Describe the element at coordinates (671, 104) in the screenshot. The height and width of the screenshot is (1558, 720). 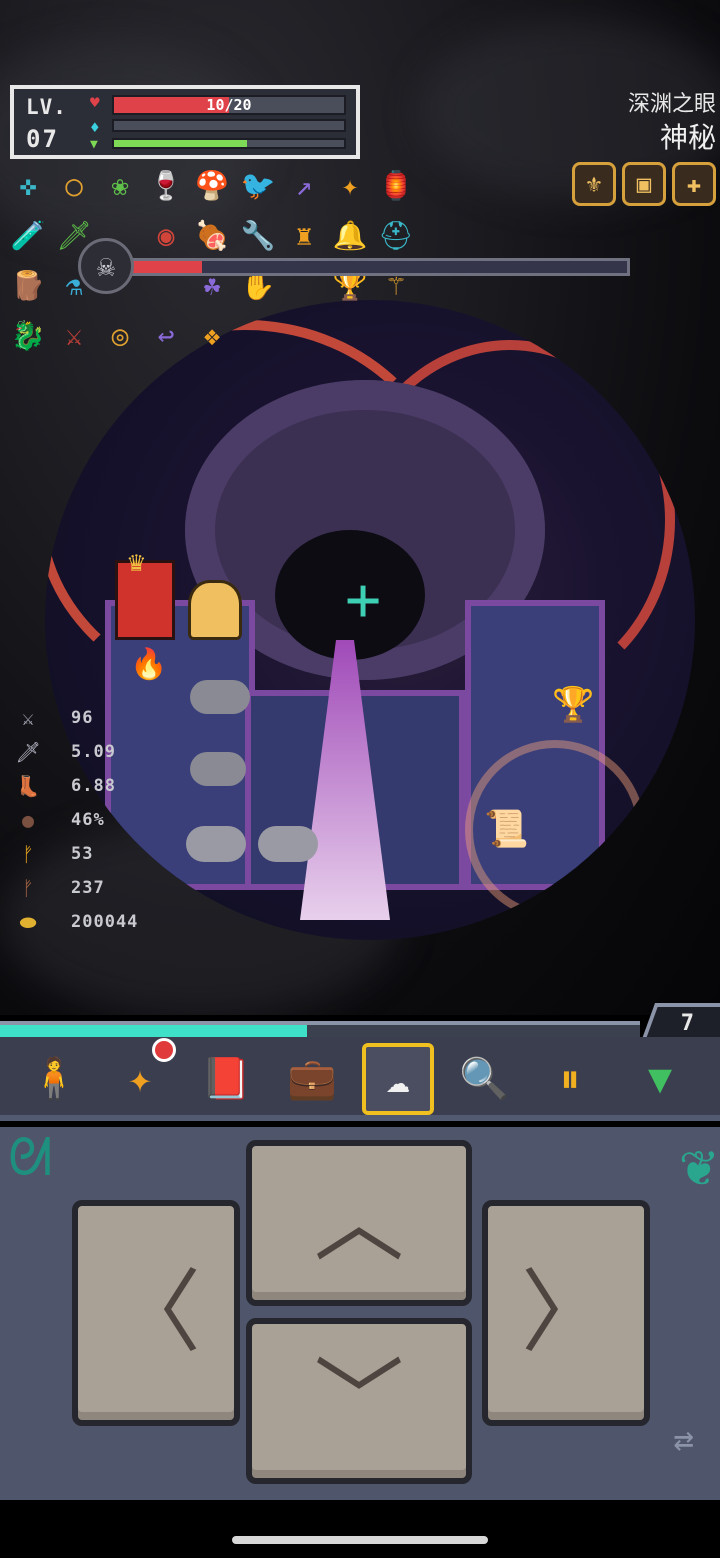
I see `area-name: 深渊之眼` at that location.